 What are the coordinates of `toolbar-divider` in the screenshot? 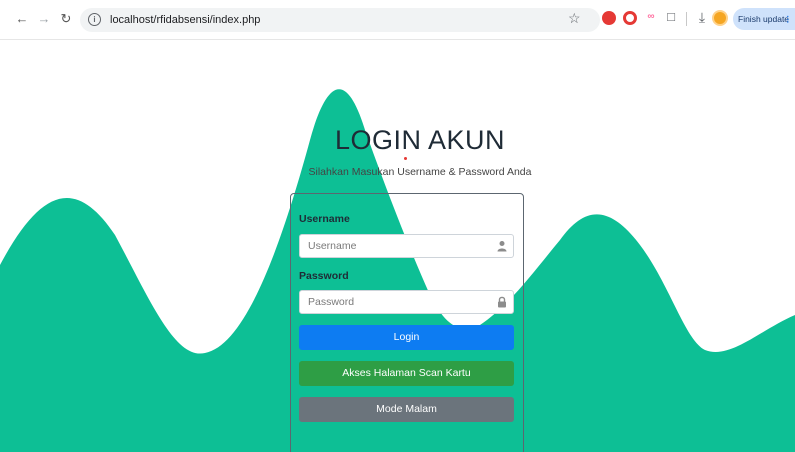 It's located at (686, 19).